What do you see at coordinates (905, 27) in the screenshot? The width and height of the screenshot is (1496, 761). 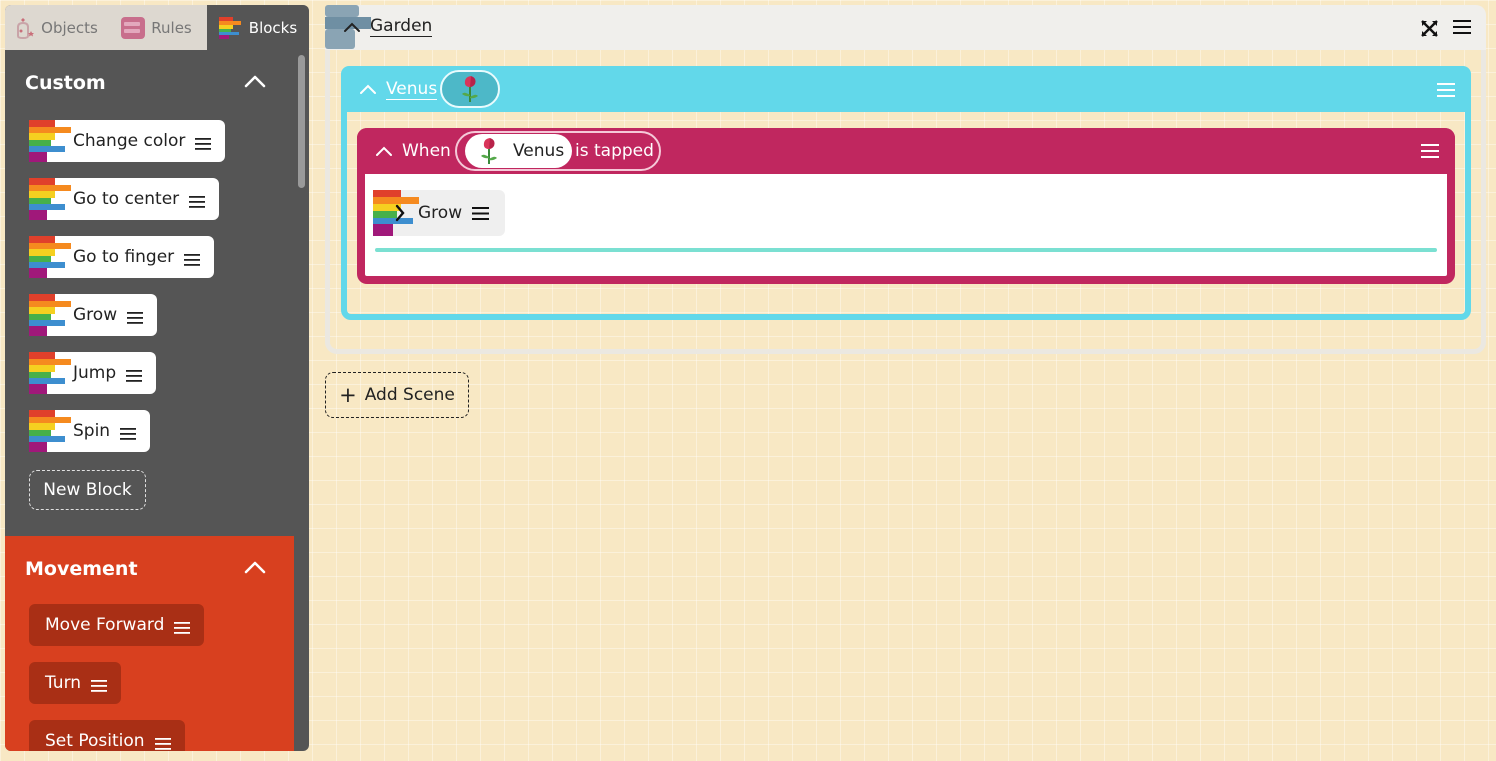 I see `scene-header` at bounding box center [905, 27].